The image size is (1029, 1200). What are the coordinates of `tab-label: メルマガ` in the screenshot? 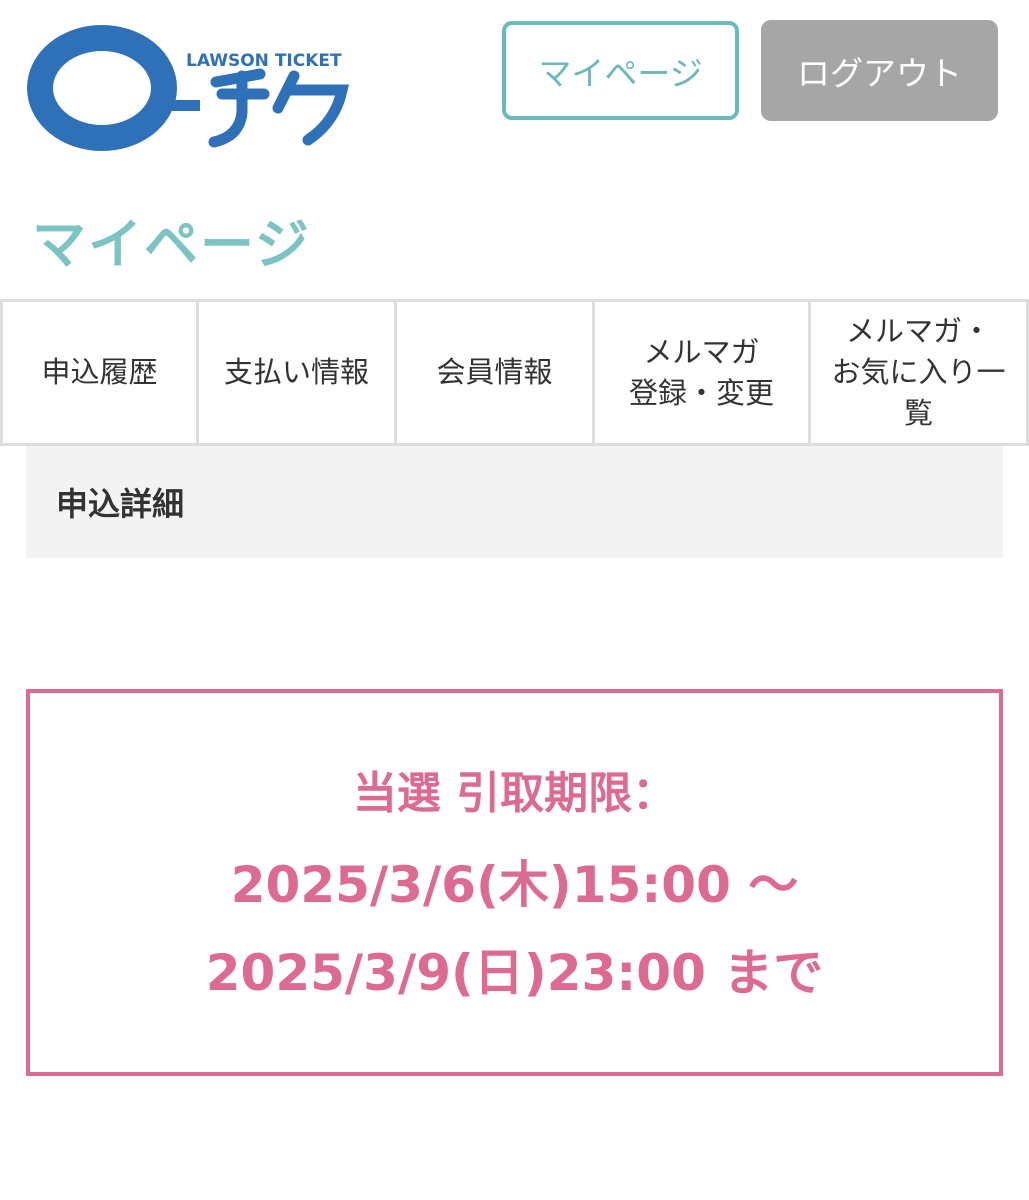 It's located at (701, 351).